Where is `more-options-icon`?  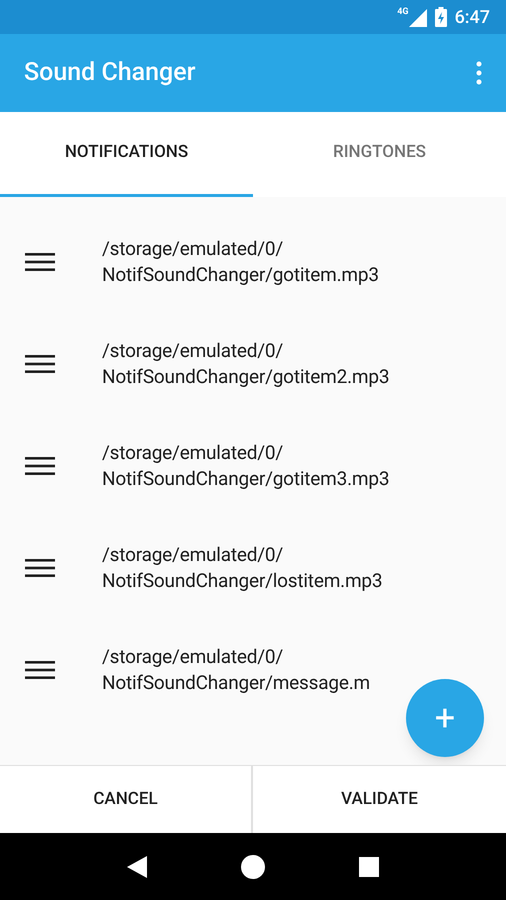 more-options-icon is located at coordinates (479, 73).